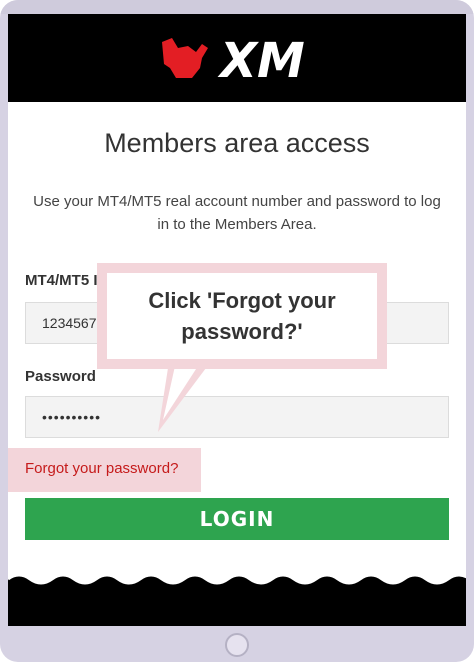 The image size is (474, 662). What do you see at coordinates (60, 376) in the screenshot?
I see `password-label: Password` at bounding box center [60, 376].